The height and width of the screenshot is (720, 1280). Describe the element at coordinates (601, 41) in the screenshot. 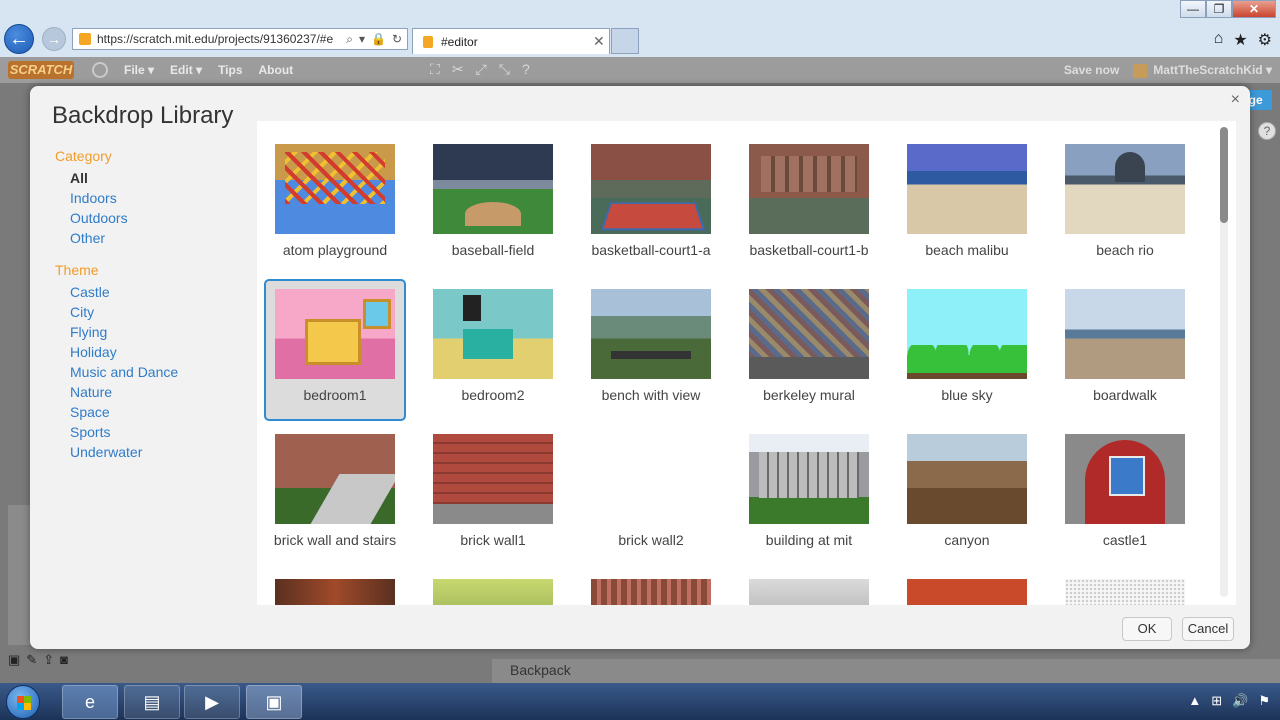

I see `tab-close-icon: ✕` at that location.